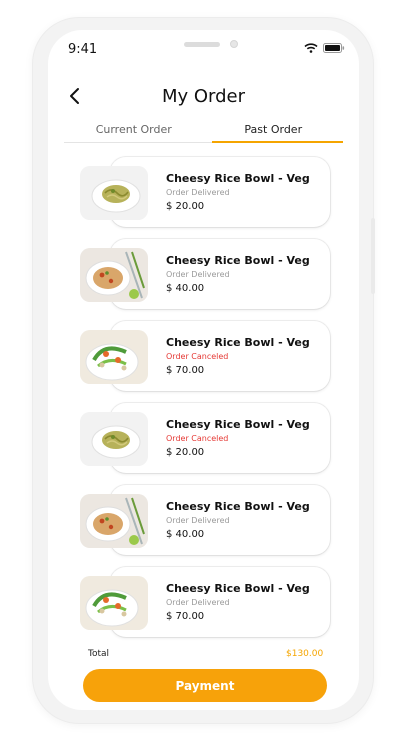 The height and width of the screenshot is (743, 405). I want to click on payment-button: Payment, so click(205, 685).